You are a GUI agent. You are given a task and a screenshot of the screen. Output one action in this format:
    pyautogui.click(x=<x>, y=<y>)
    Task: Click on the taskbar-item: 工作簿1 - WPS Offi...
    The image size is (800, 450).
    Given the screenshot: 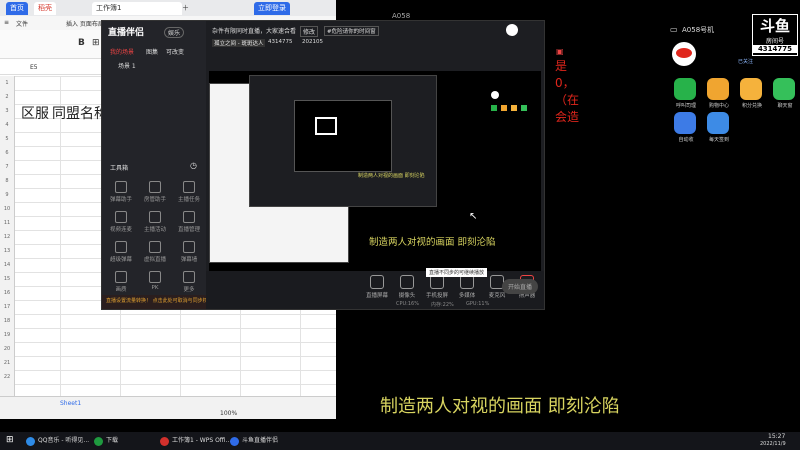 What is the action you would take?
    pyautogui.click(x=196, y=441)
    